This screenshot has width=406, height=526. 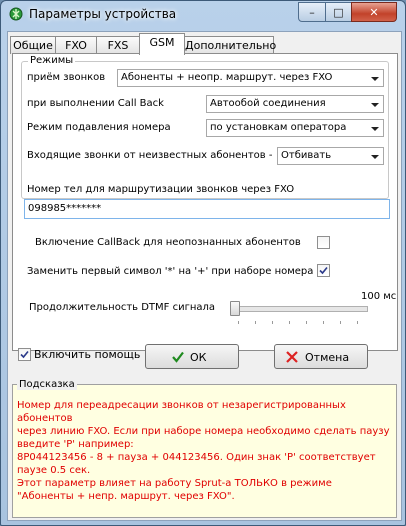 I want to click on cancel-button: Отмена, so click(x=321, y=356).